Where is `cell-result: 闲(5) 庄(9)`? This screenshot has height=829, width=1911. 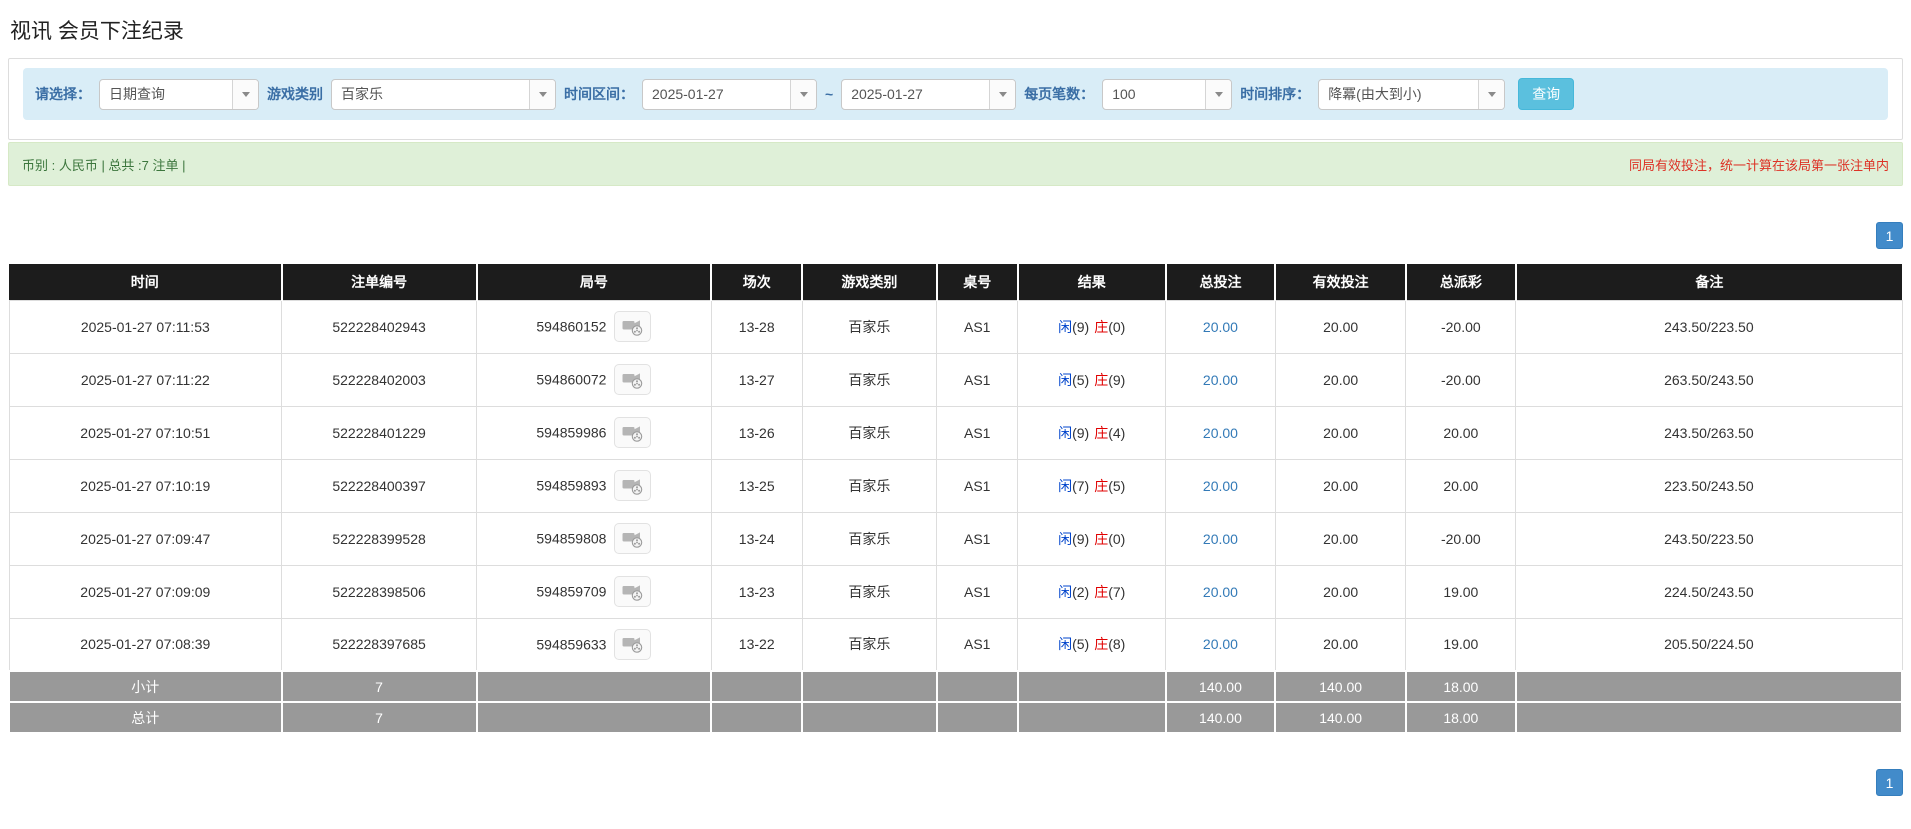
cell-result: 闲(5) 庄(9) is located at coordinates (1092, 379).